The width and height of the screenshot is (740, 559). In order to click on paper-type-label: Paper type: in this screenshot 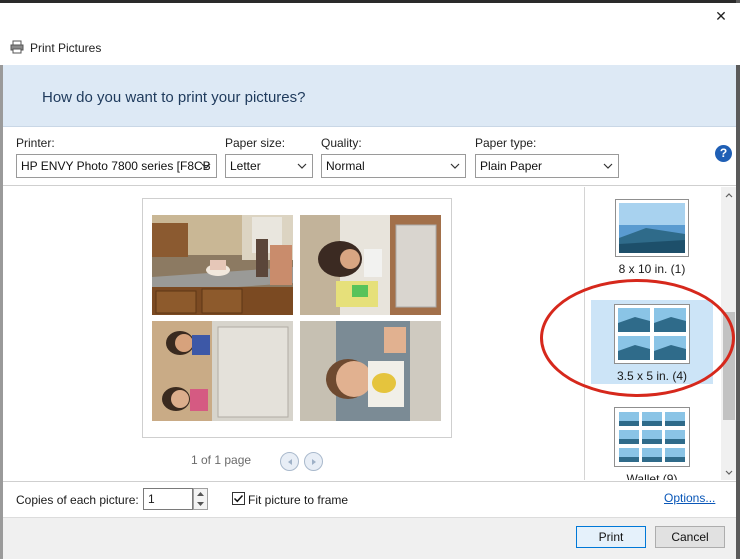, I will do `click(506, 143)`.